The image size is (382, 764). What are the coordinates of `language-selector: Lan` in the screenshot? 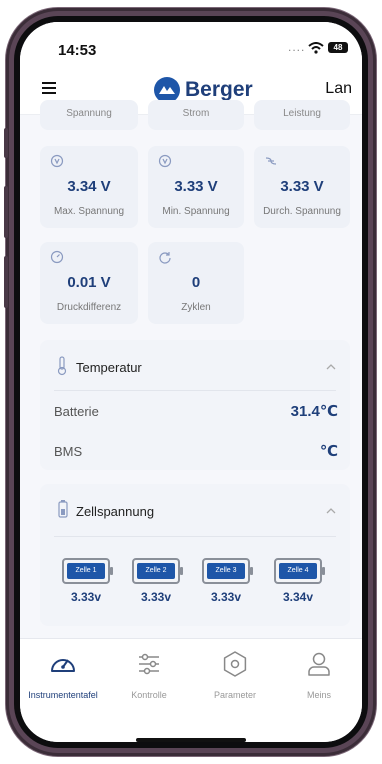 It's located at (338, 89).